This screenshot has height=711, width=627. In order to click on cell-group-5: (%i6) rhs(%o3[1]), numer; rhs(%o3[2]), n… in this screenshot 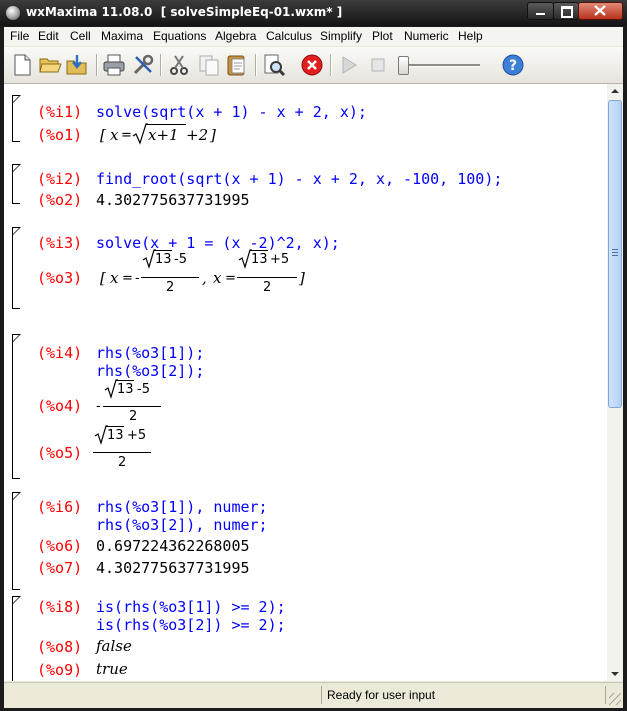, I will do `click(304, 541)`.